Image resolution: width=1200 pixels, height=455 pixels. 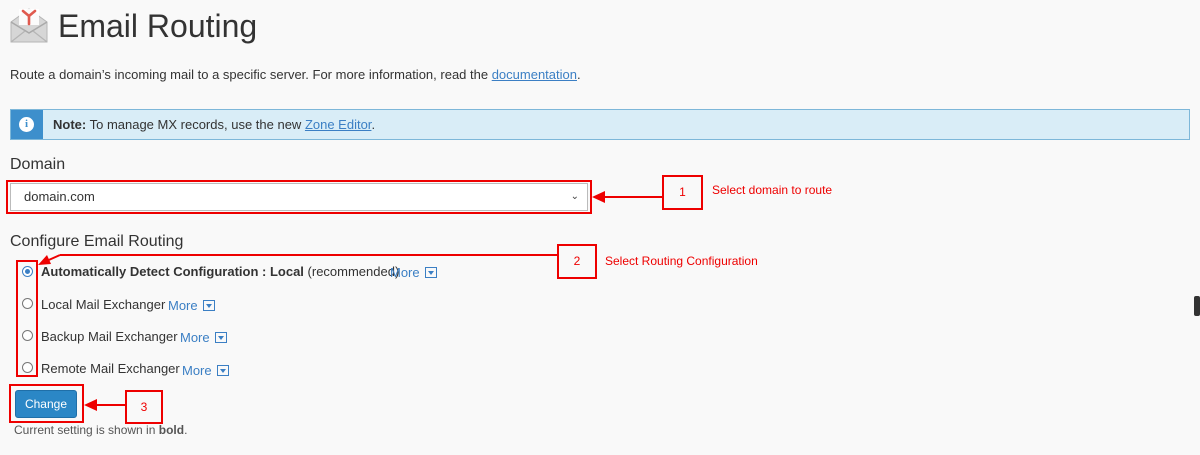 I want to click on annotation-step-2: 2, so click(x=577, y=261).